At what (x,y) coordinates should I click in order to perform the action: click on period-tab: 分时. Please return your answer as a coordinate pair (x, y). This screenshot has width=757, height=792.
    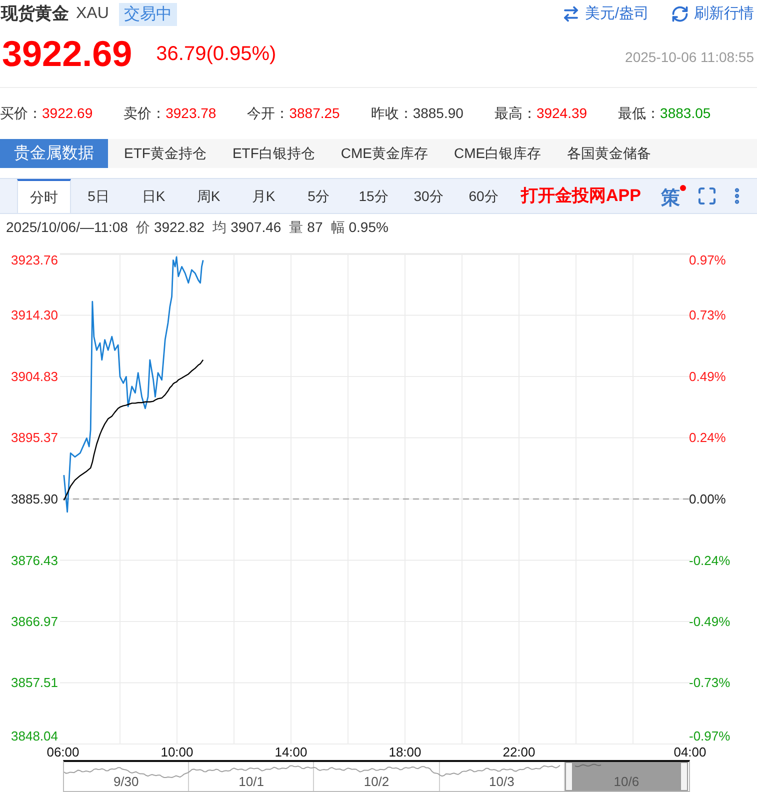
    Looking at the image, I should click on (44, 196).